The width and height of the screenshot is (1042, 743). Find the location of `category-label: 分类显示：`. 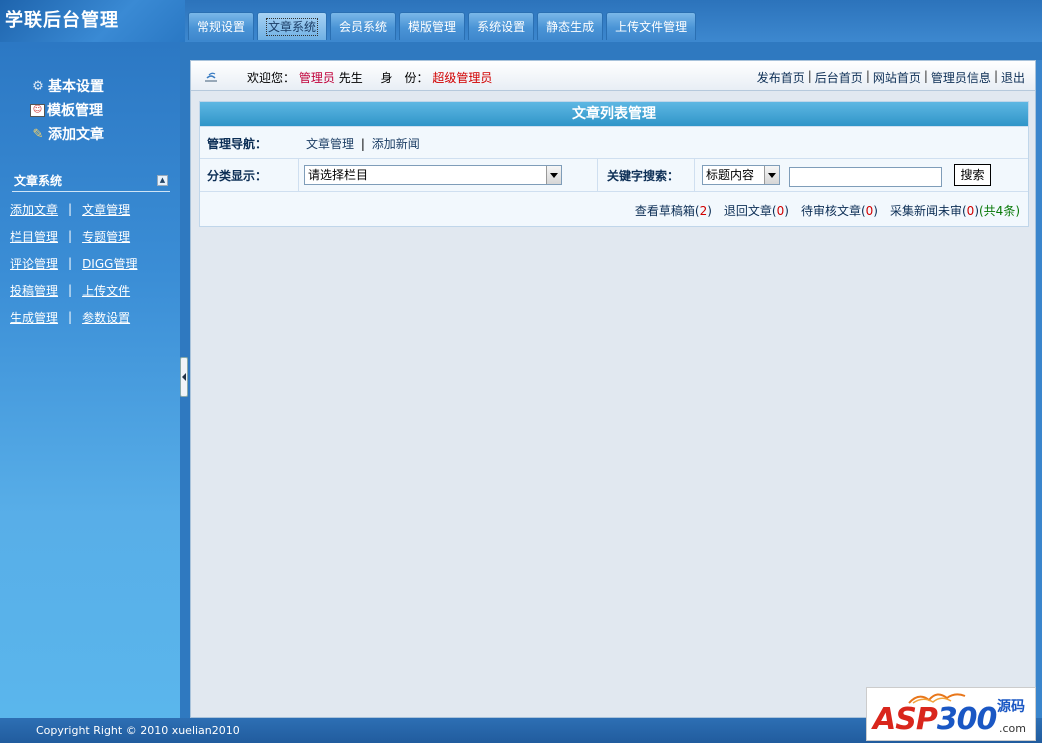

category-label: 分类显示： is located at coordinates (237, 176).